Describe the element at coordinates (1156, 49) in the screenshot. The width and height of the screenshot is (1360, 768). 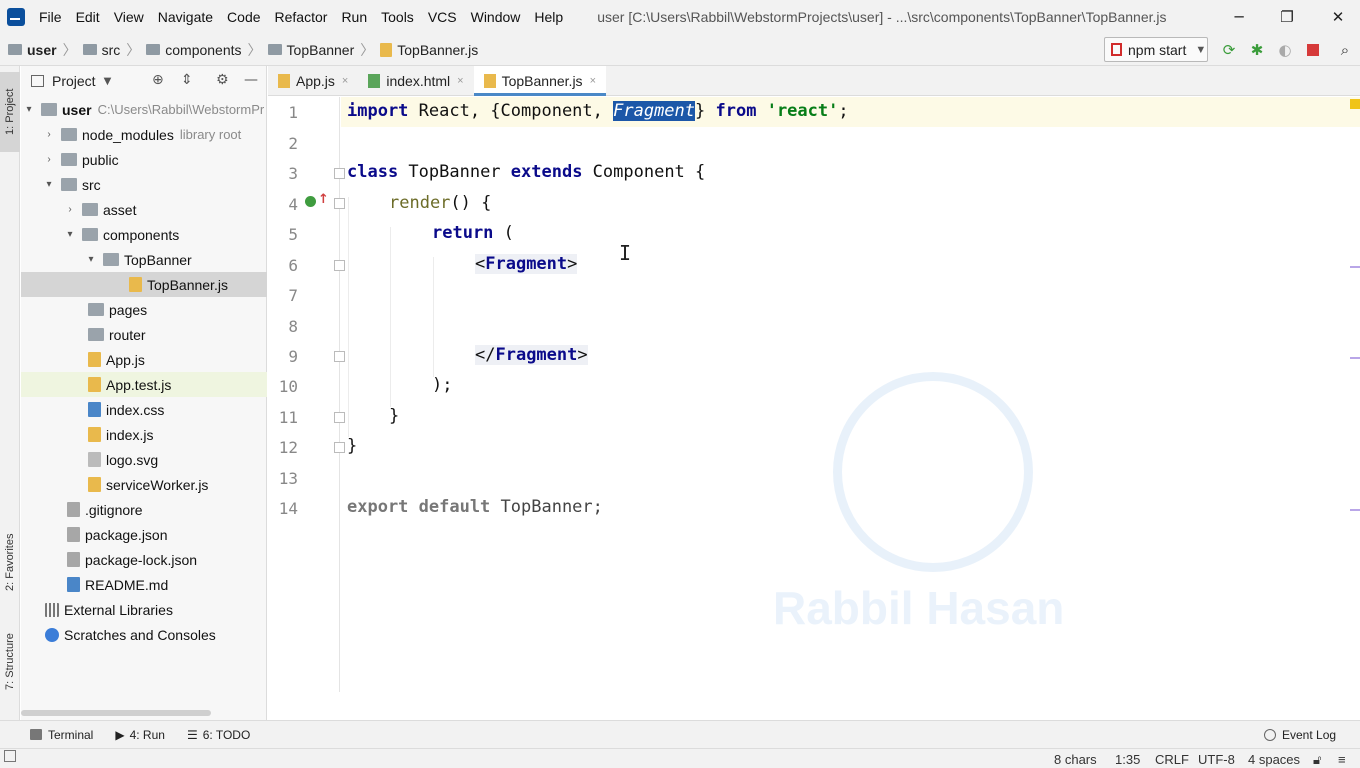
I see `run-configuration-select: npm start ▼` at that location.